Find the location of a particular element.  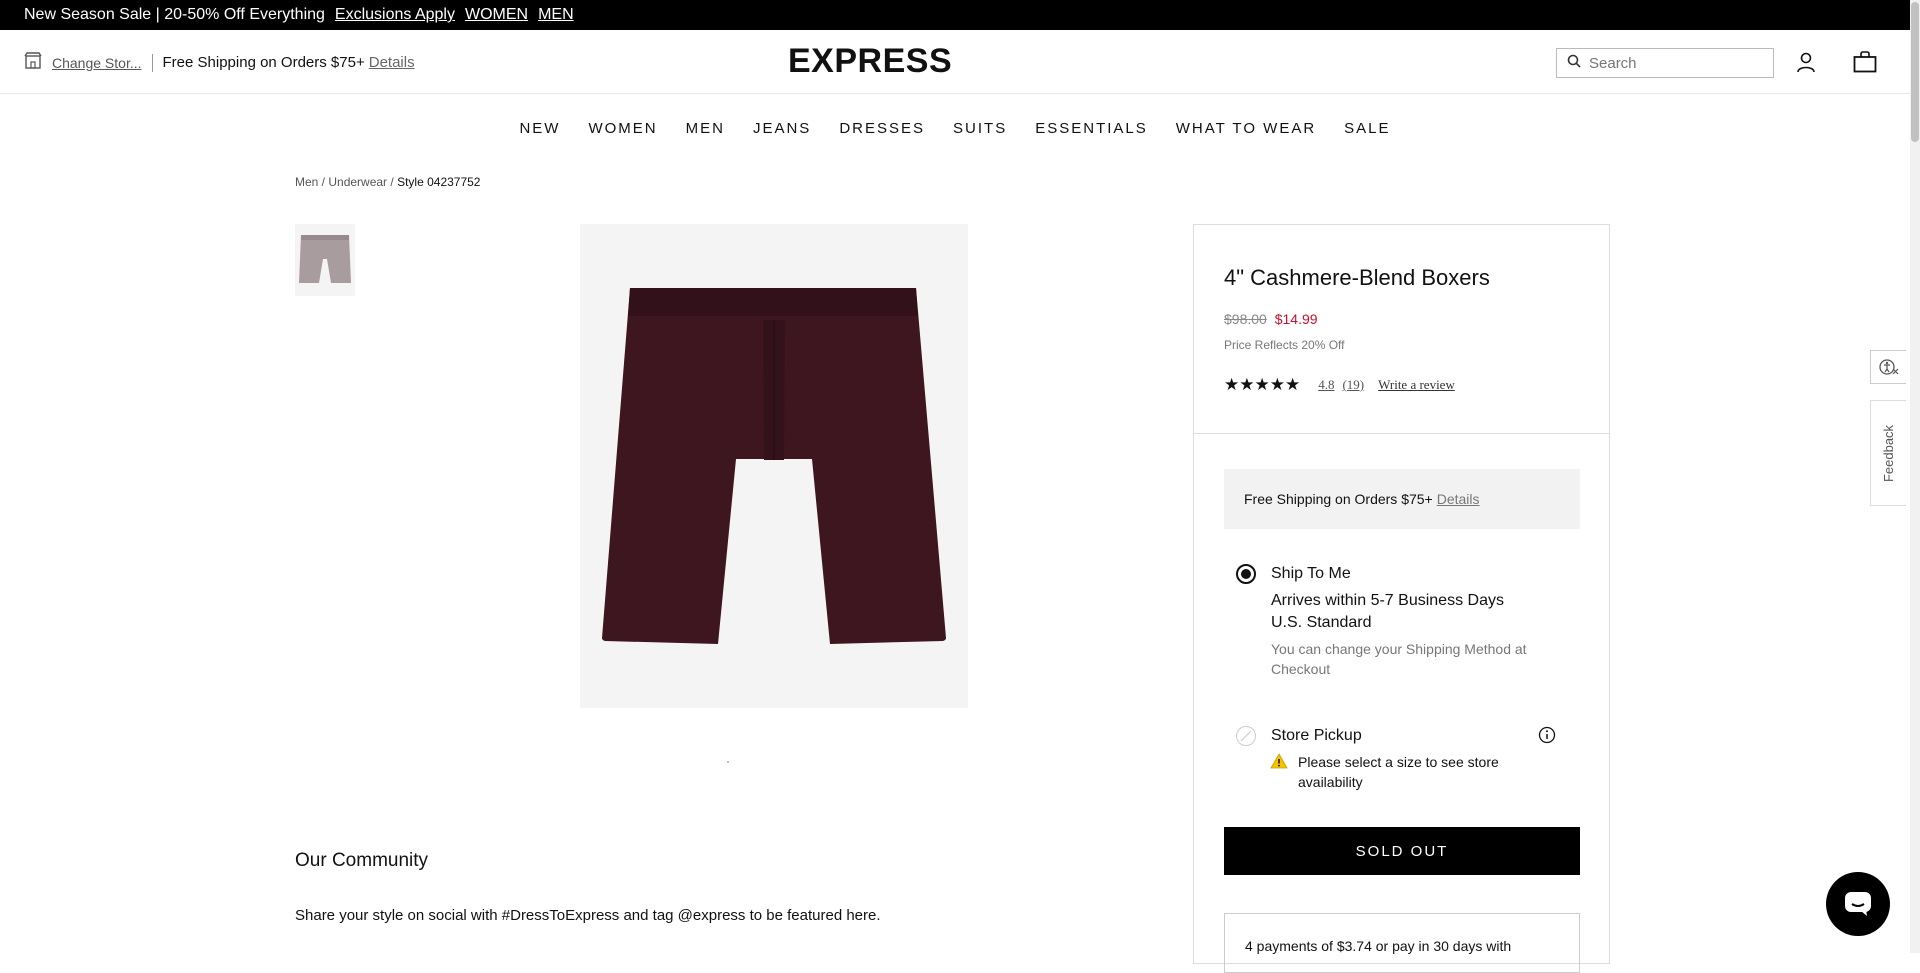

promo-exclusions-link: Exclusions Apply is located at coordinates (395, 15).